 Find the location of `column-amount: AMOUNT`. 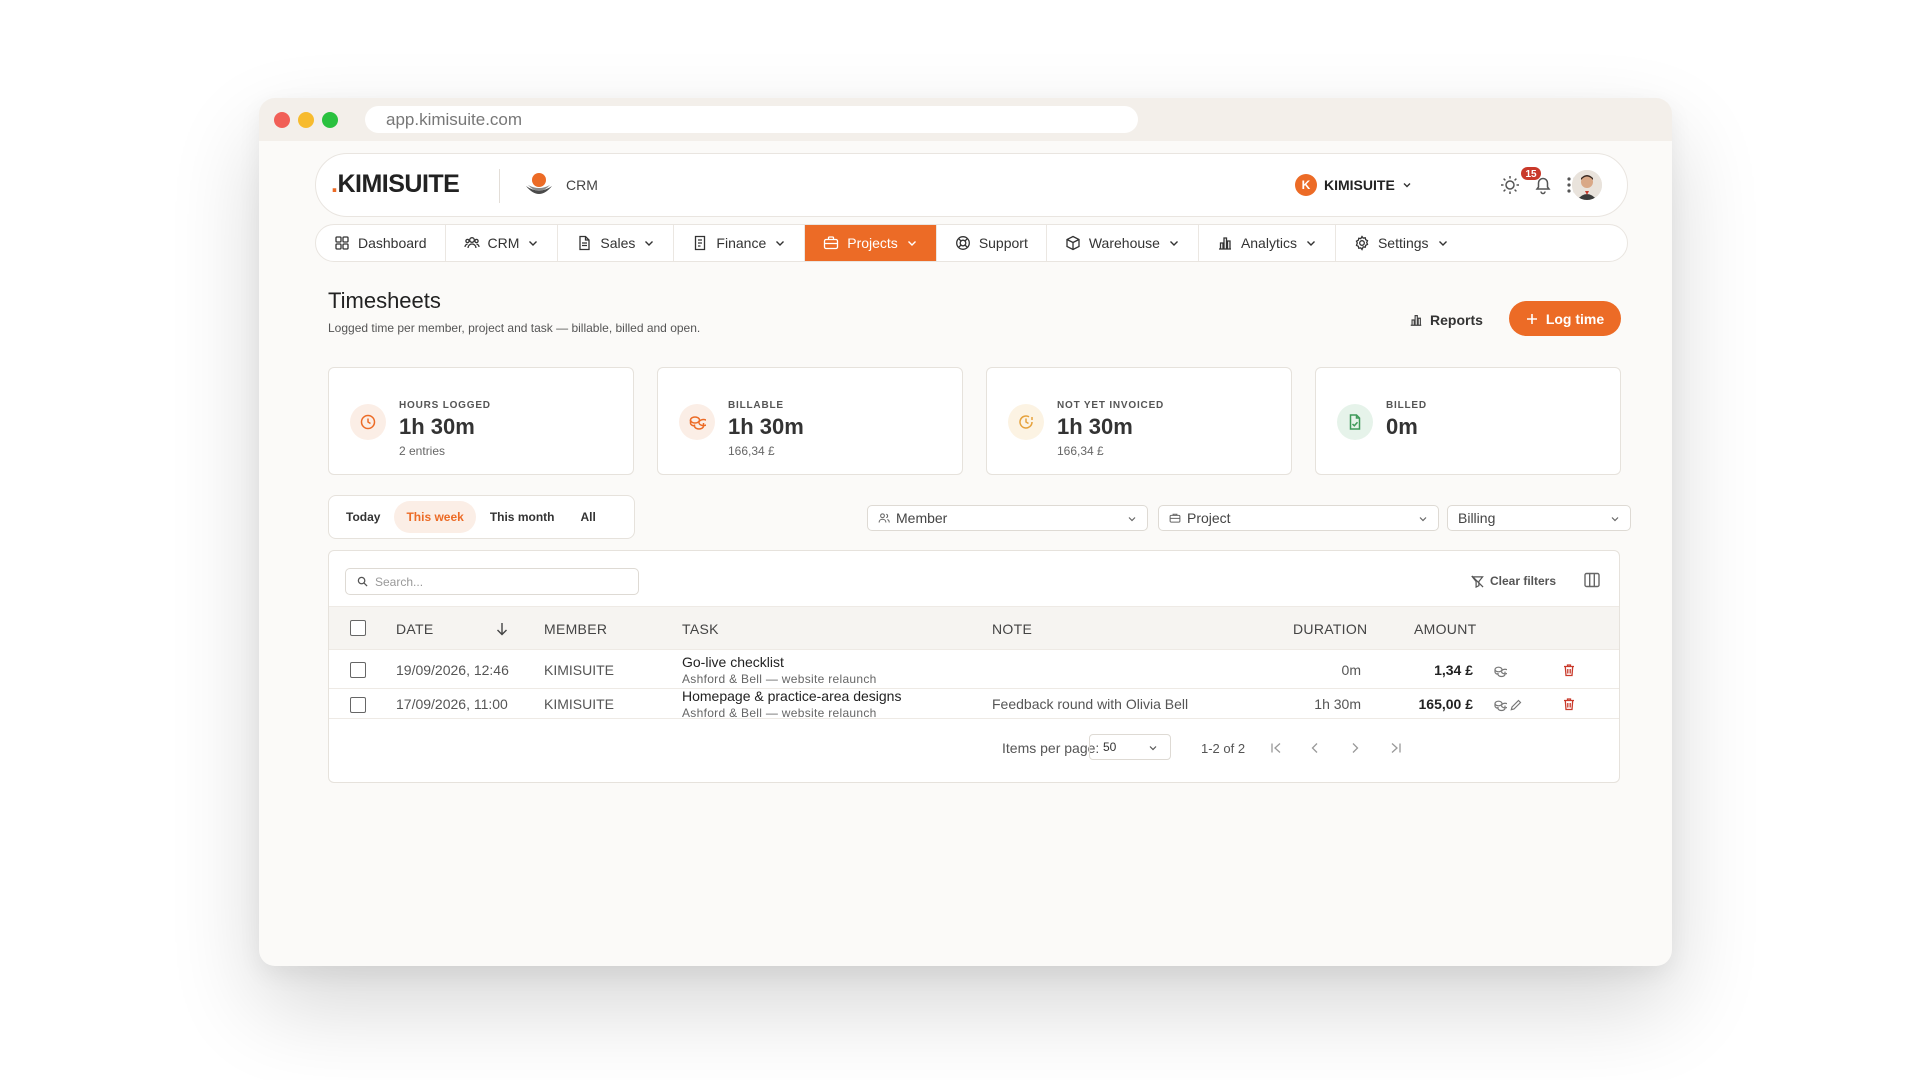

column-amount: AMOUNT is located at coordinates (1445, 629).